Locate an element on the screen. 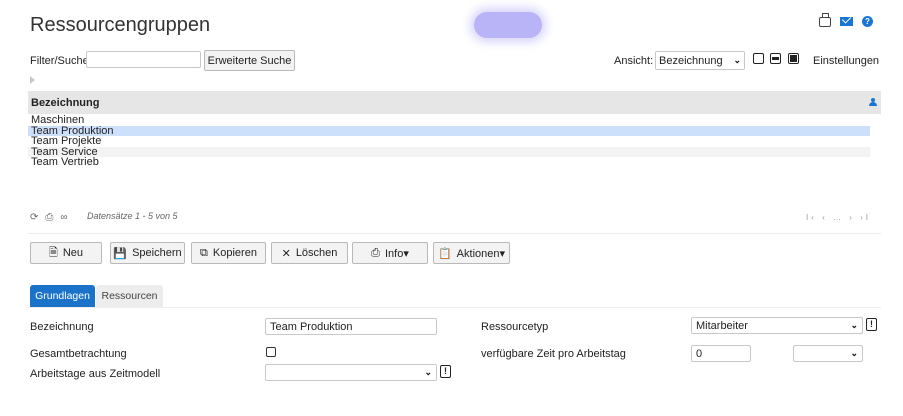 The width and height of the screenshot is (903, 416). view-label: Ansicht: is located at coordinates (634, 61).